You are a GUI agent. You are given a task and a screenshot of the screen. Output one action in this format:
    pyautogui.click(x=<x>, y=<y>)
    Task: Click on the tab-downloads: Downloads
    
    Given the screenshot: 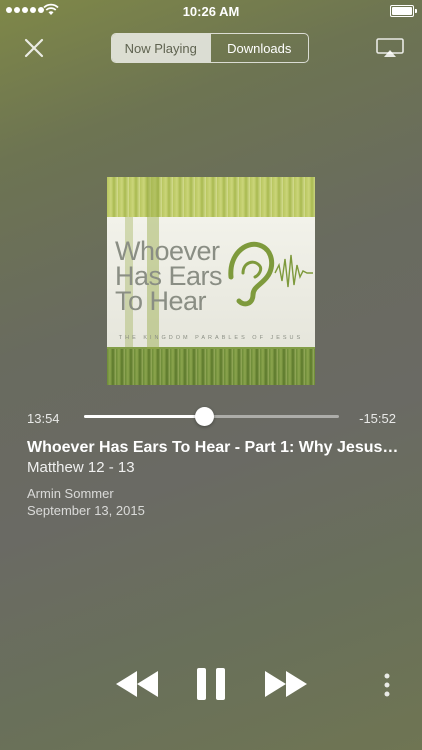 What is the action you would take?
    pyautogui.click(x=259, y=48)
    